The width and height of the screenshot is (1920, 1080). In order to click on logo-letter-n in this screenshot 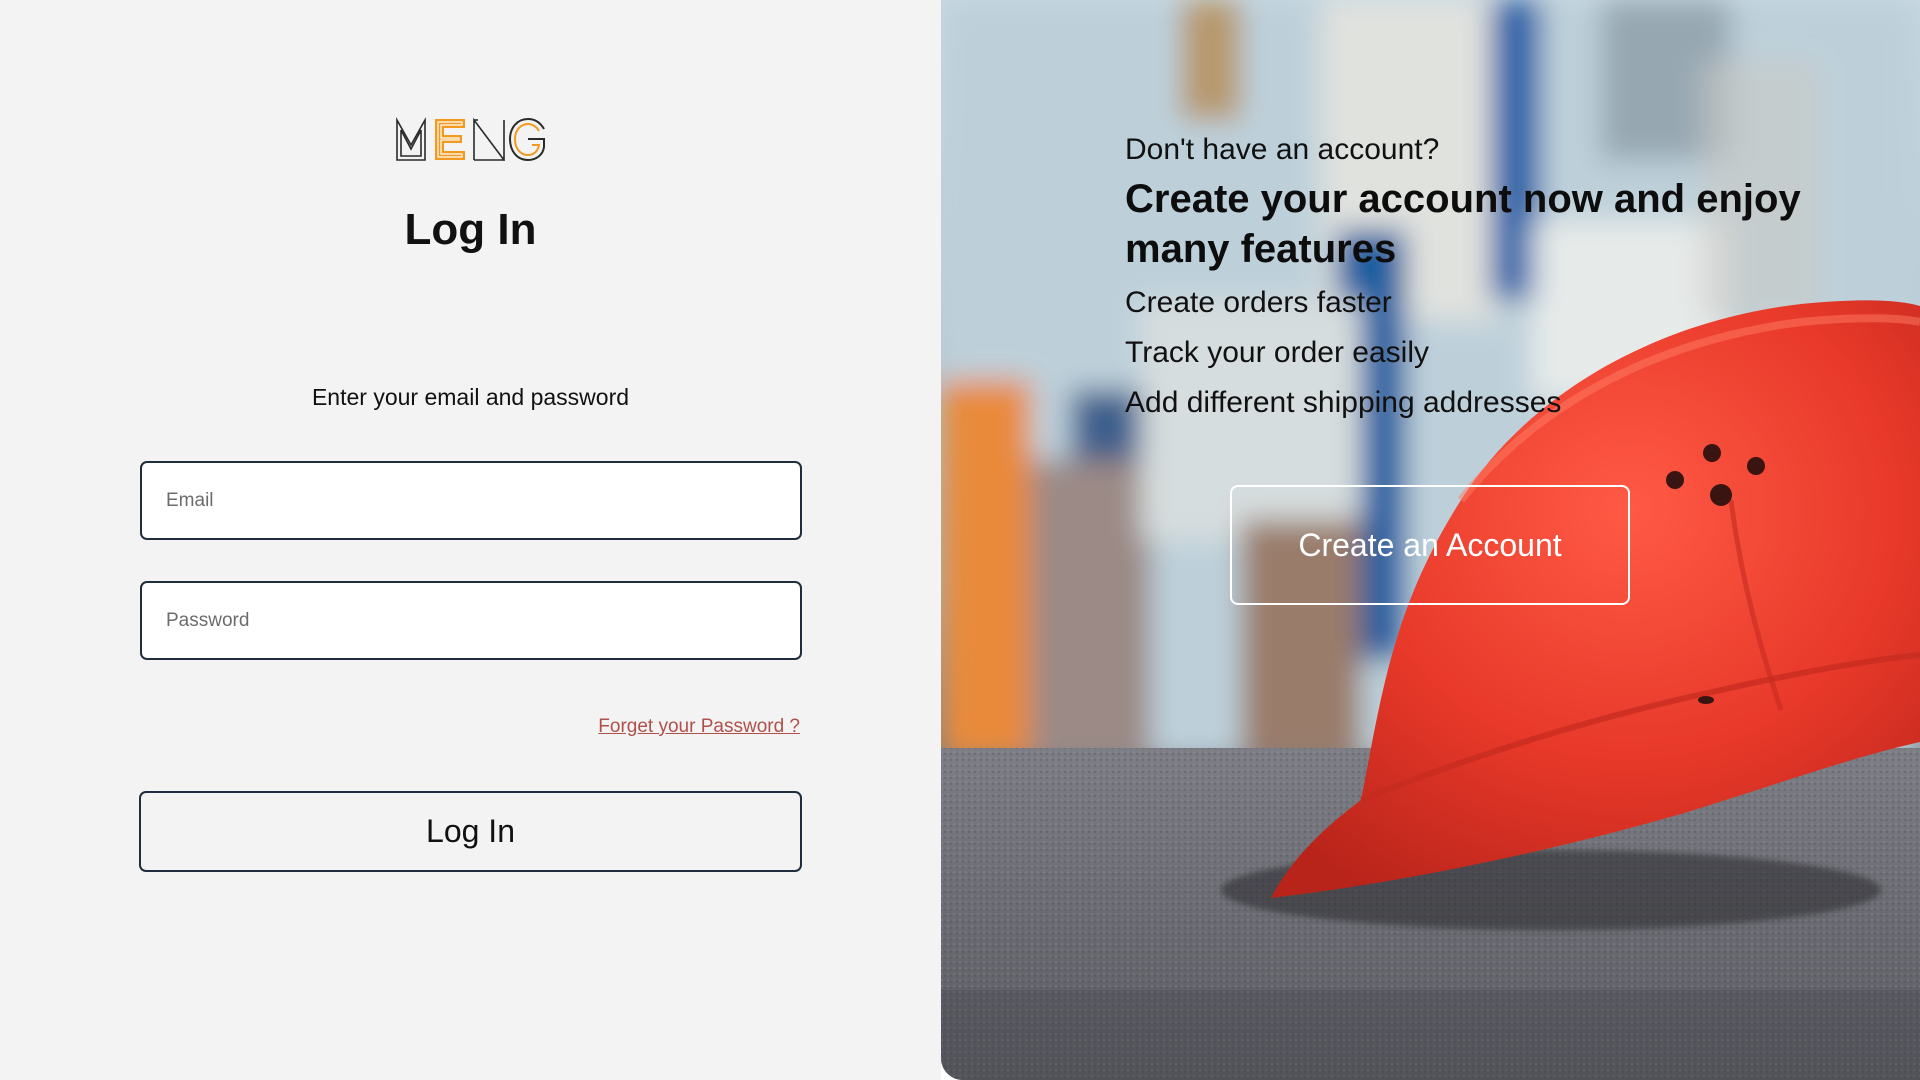, I will do `click(489, 139)`.